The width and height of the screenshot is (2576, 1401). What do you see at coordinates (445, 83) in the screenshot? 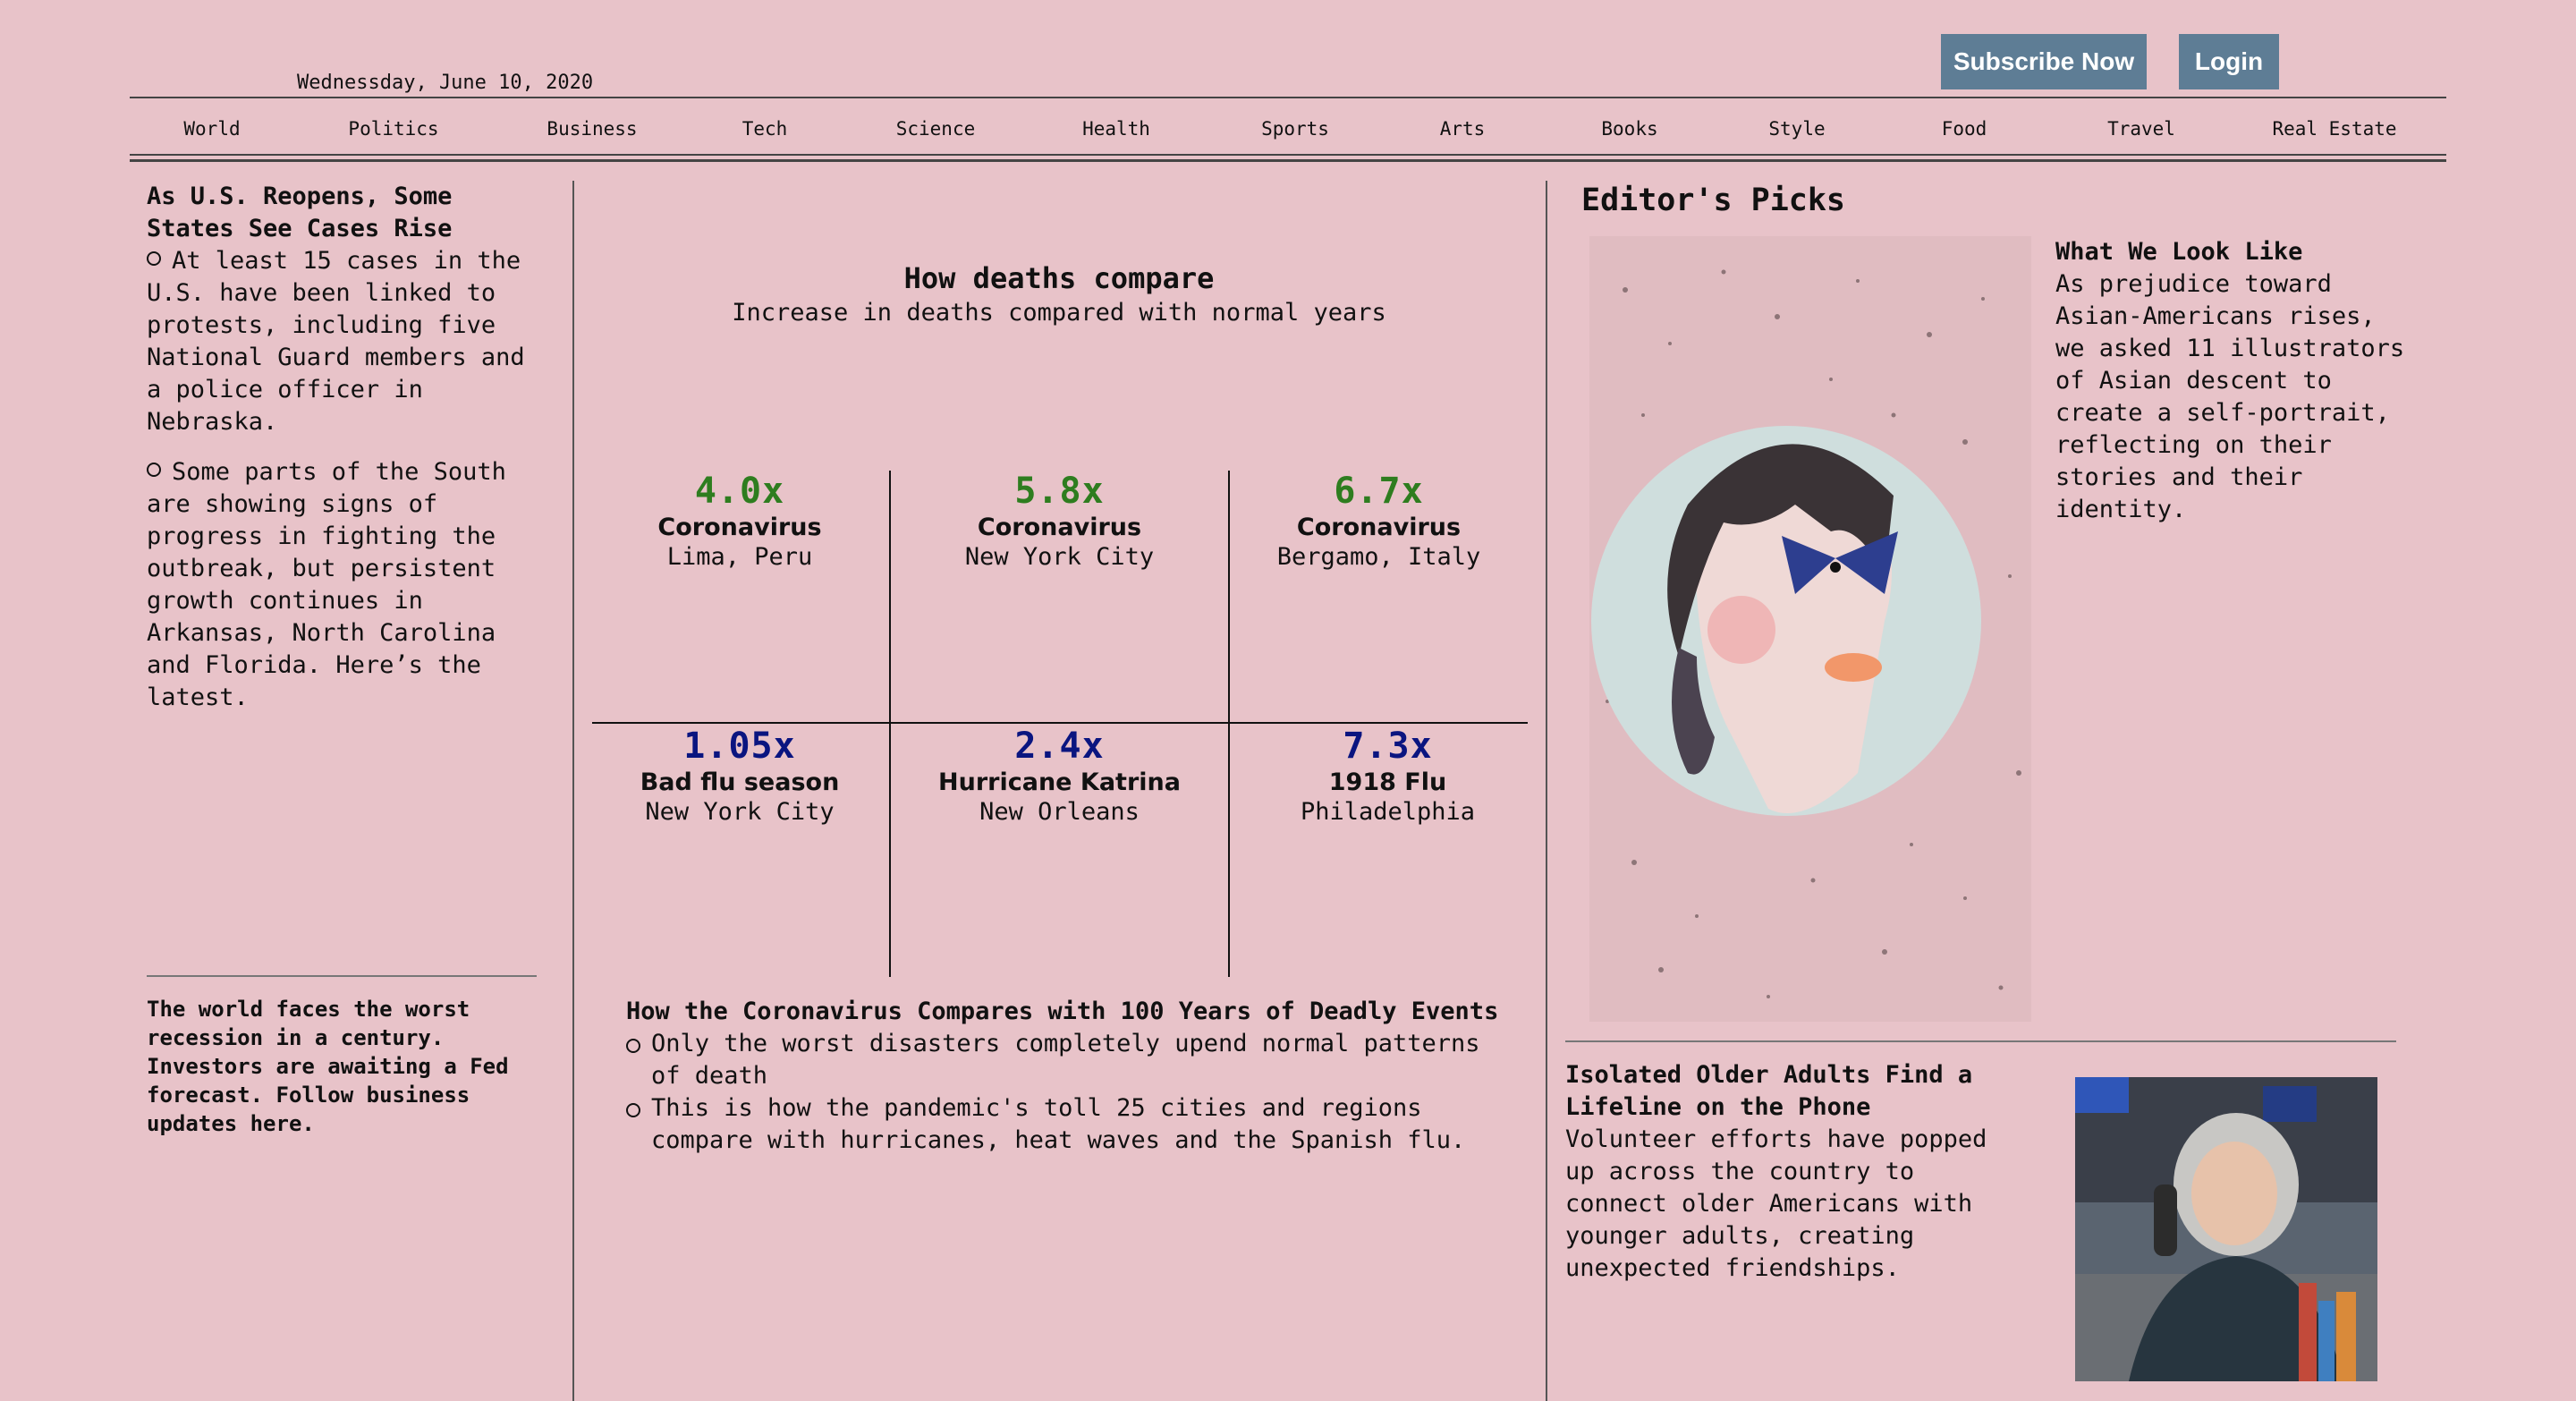
I see `date-line: Wednessday, June 10, 2020` at bounding box center [445, 83].